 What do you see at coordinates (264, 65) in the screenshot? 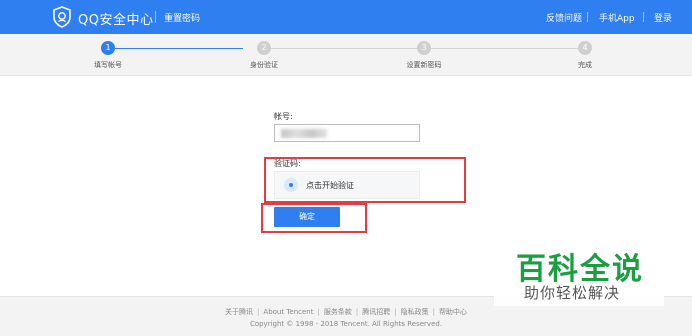
I see `step-2-label: 身份验证` at bounding box center [264, 65].